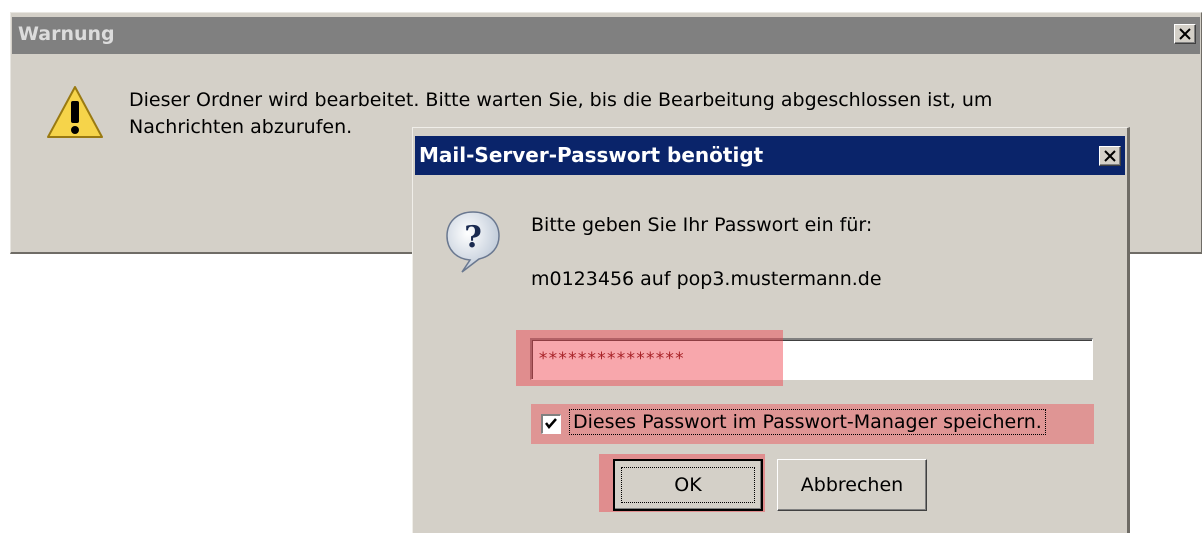  I want to click on question-icon: ?, so click(473, 242).